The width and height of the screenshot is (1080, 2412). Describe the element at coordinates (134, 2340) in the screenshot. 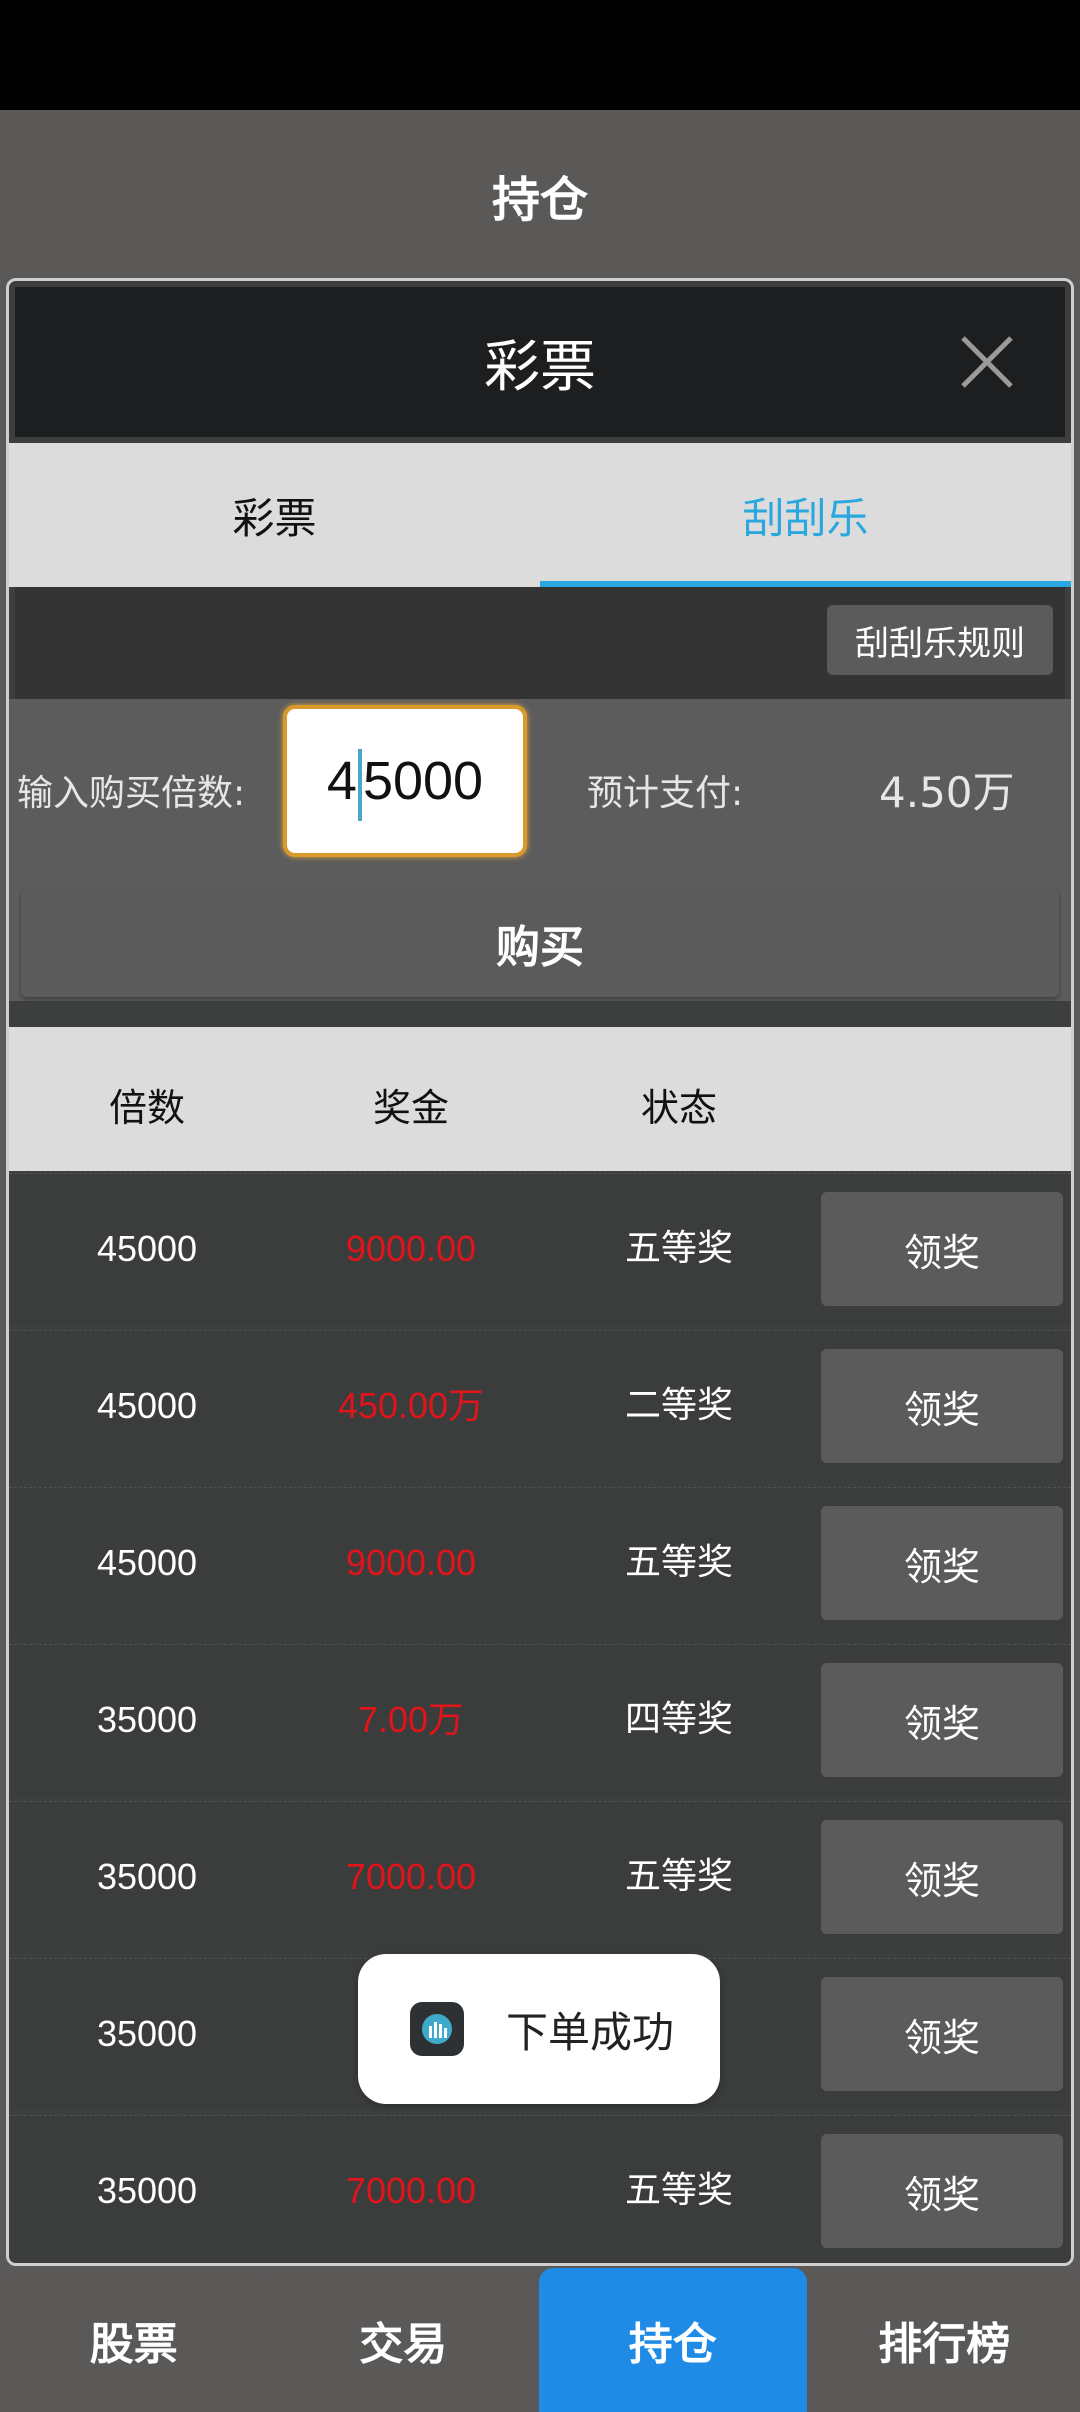

I see `nav-stocks: 股票` at that location.